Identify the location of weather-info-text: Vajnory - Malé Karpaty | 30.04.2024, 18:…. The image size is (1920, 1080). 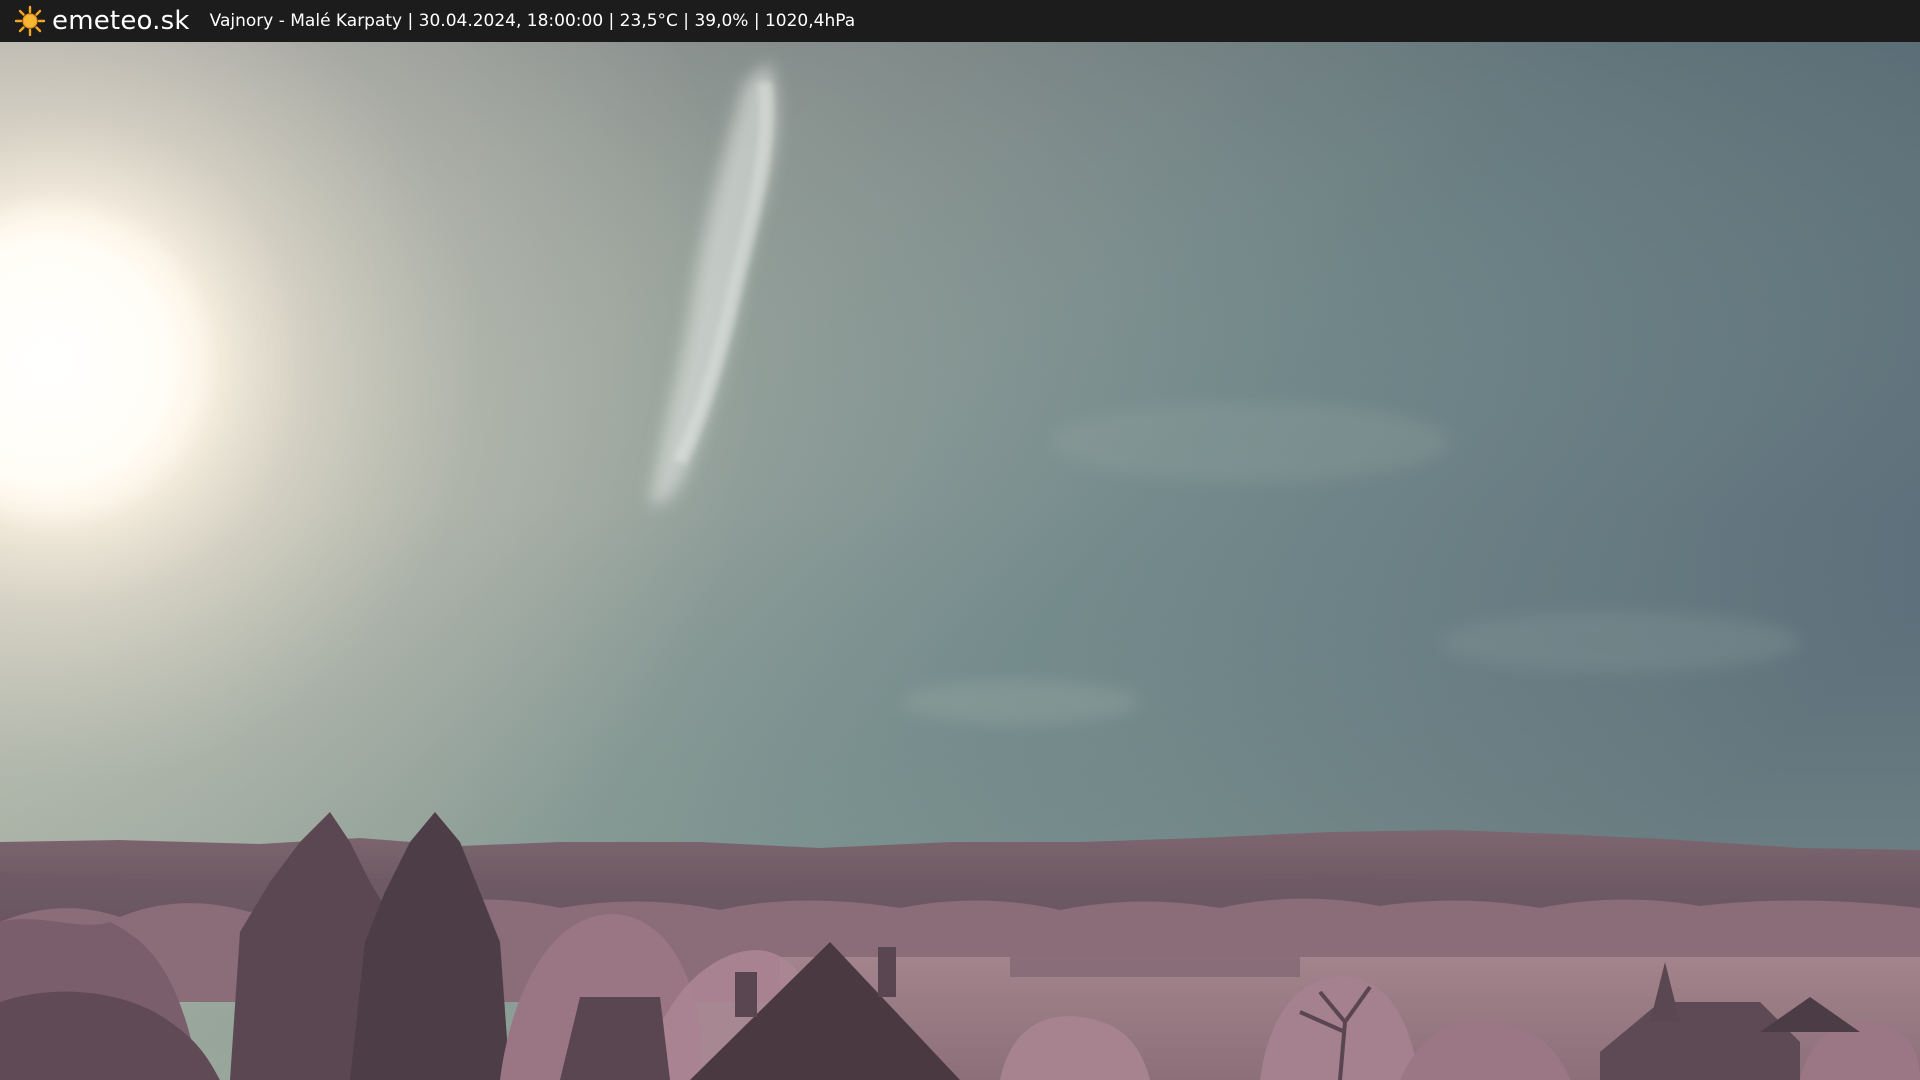
(532, 21).